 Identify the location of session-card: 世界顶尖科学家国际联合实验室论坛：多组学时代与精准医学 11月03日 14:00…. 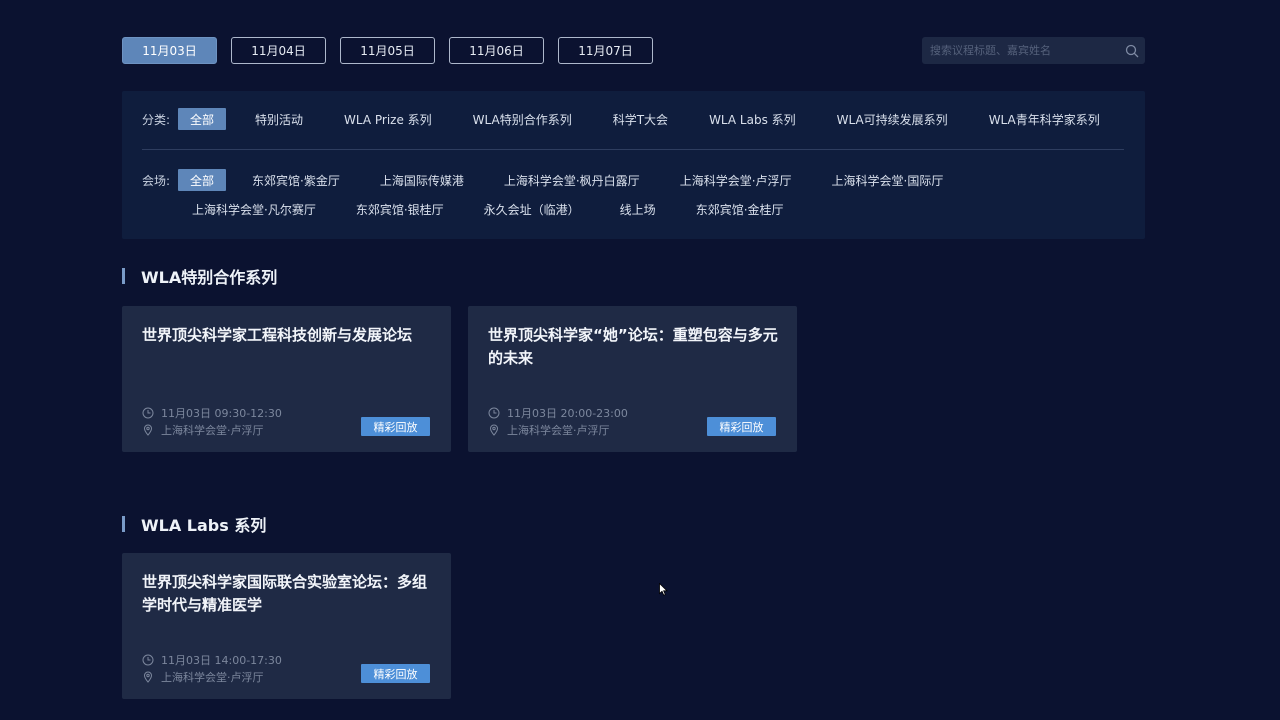
(286, 626).